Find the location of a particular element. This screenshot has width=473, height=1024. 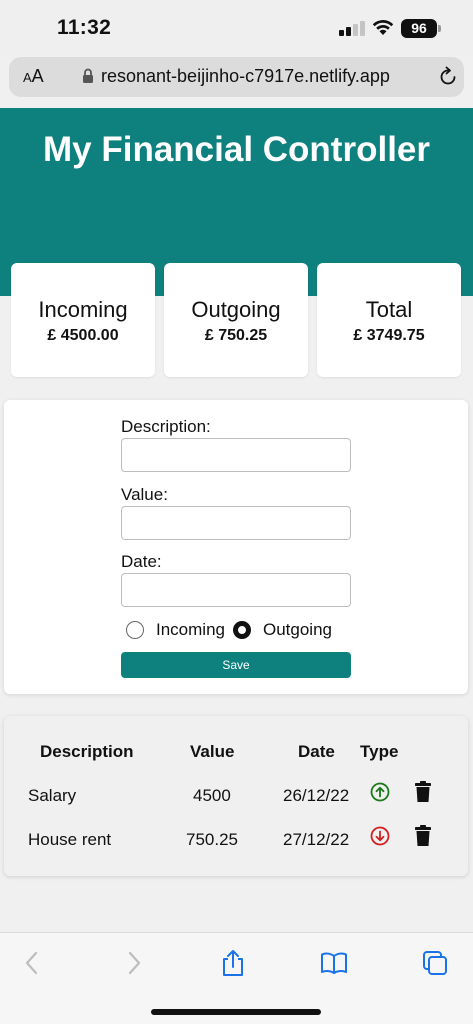

row-1-value: 4500 is located at coordinates (212, 795).